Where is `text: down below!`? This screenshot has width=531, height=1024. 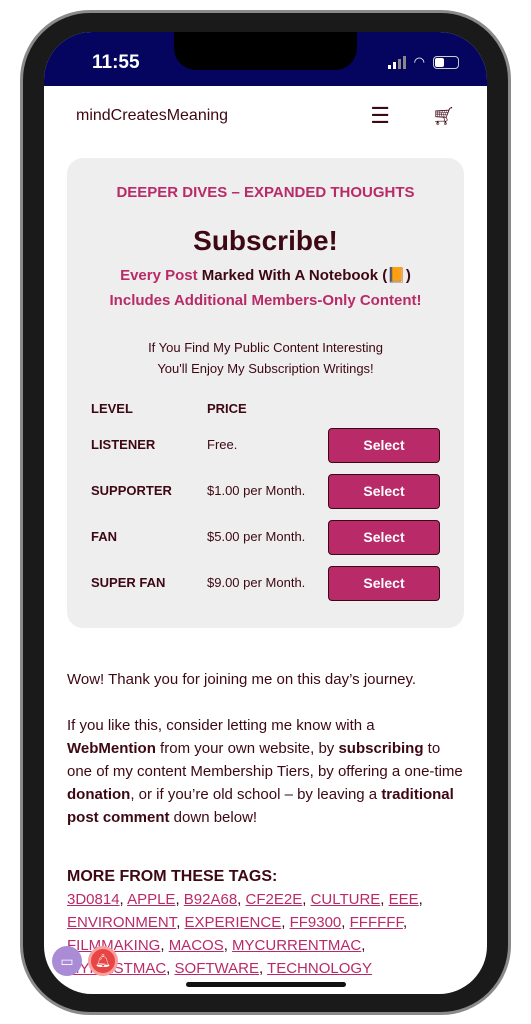
text: down below! is located at coordinates (213, 817).